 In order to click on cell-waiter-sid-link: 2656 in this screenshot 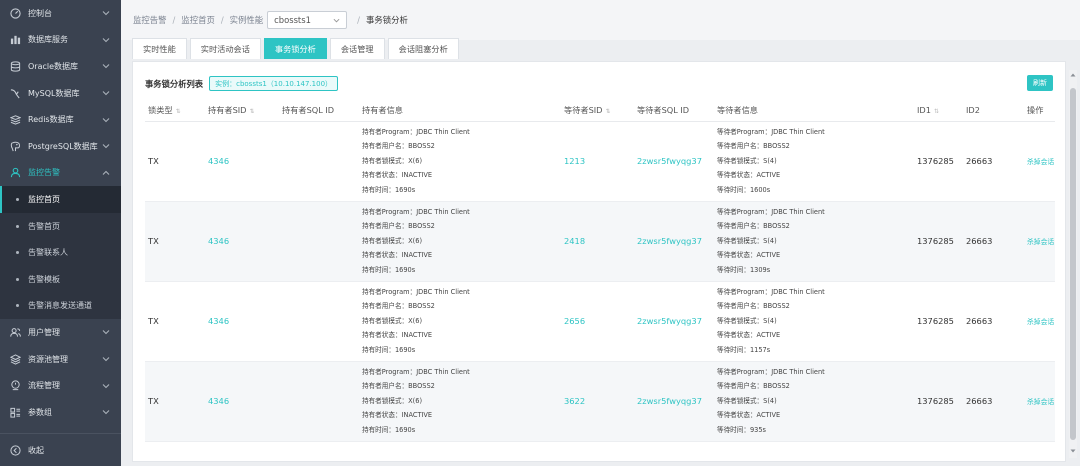, I will do `click(597, 321)`.